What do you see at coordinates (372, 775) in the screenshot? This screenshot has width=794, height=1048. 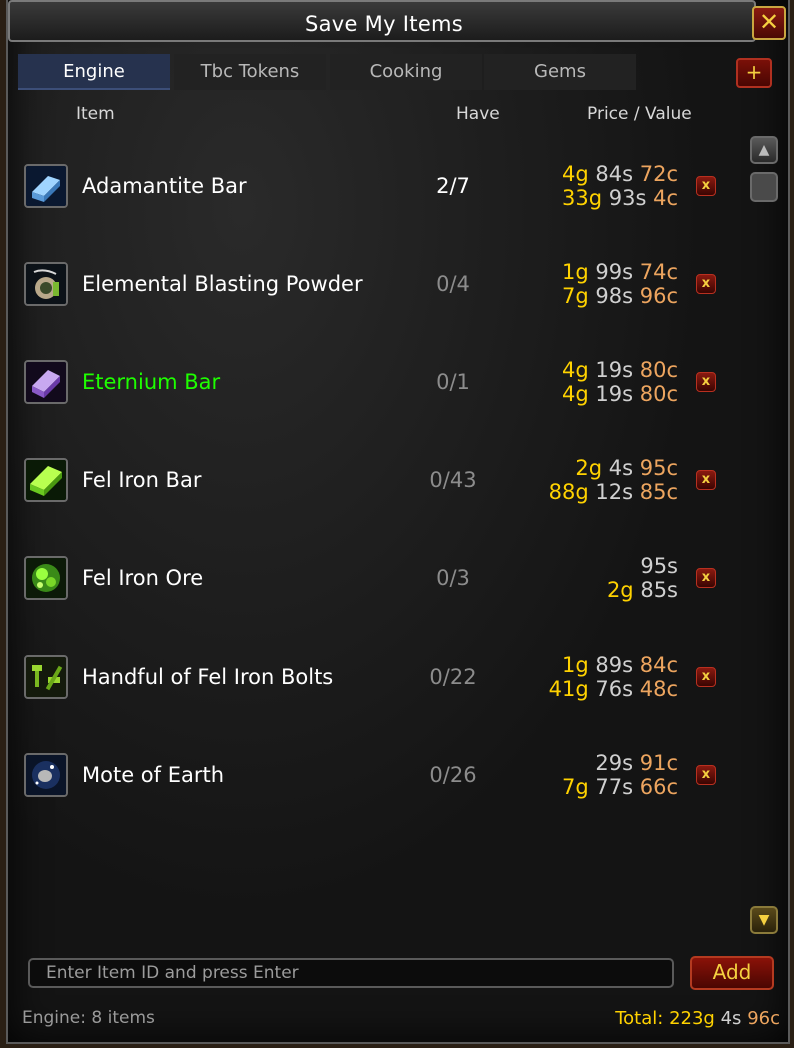 I see `list-item: Mote of Earth 0/26 29s 91c 7g 77s 66c x` at bounding box center [372, 775].